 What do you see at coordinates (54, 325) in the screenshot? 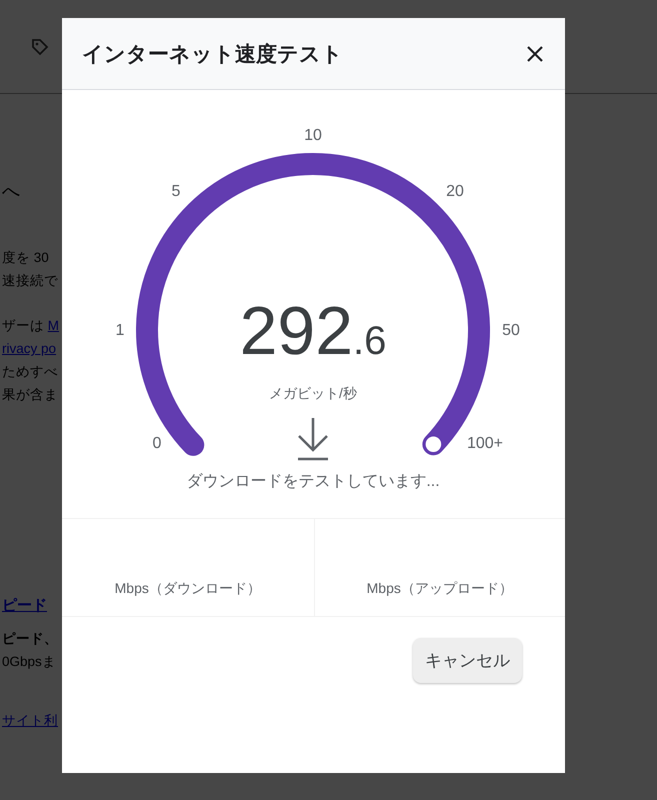
I see `link-text: M` at bounding box center [54, 325].